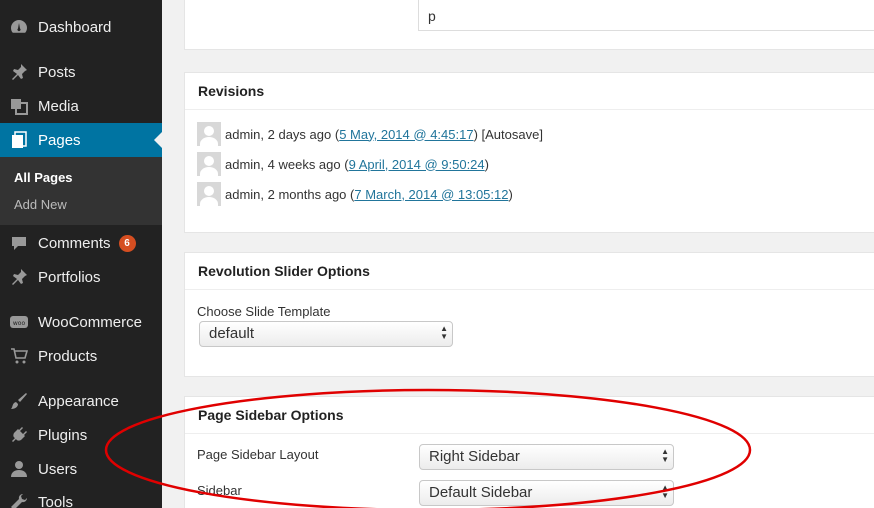  I want to click on menu-comments: Comments 6, so click(81, 243).